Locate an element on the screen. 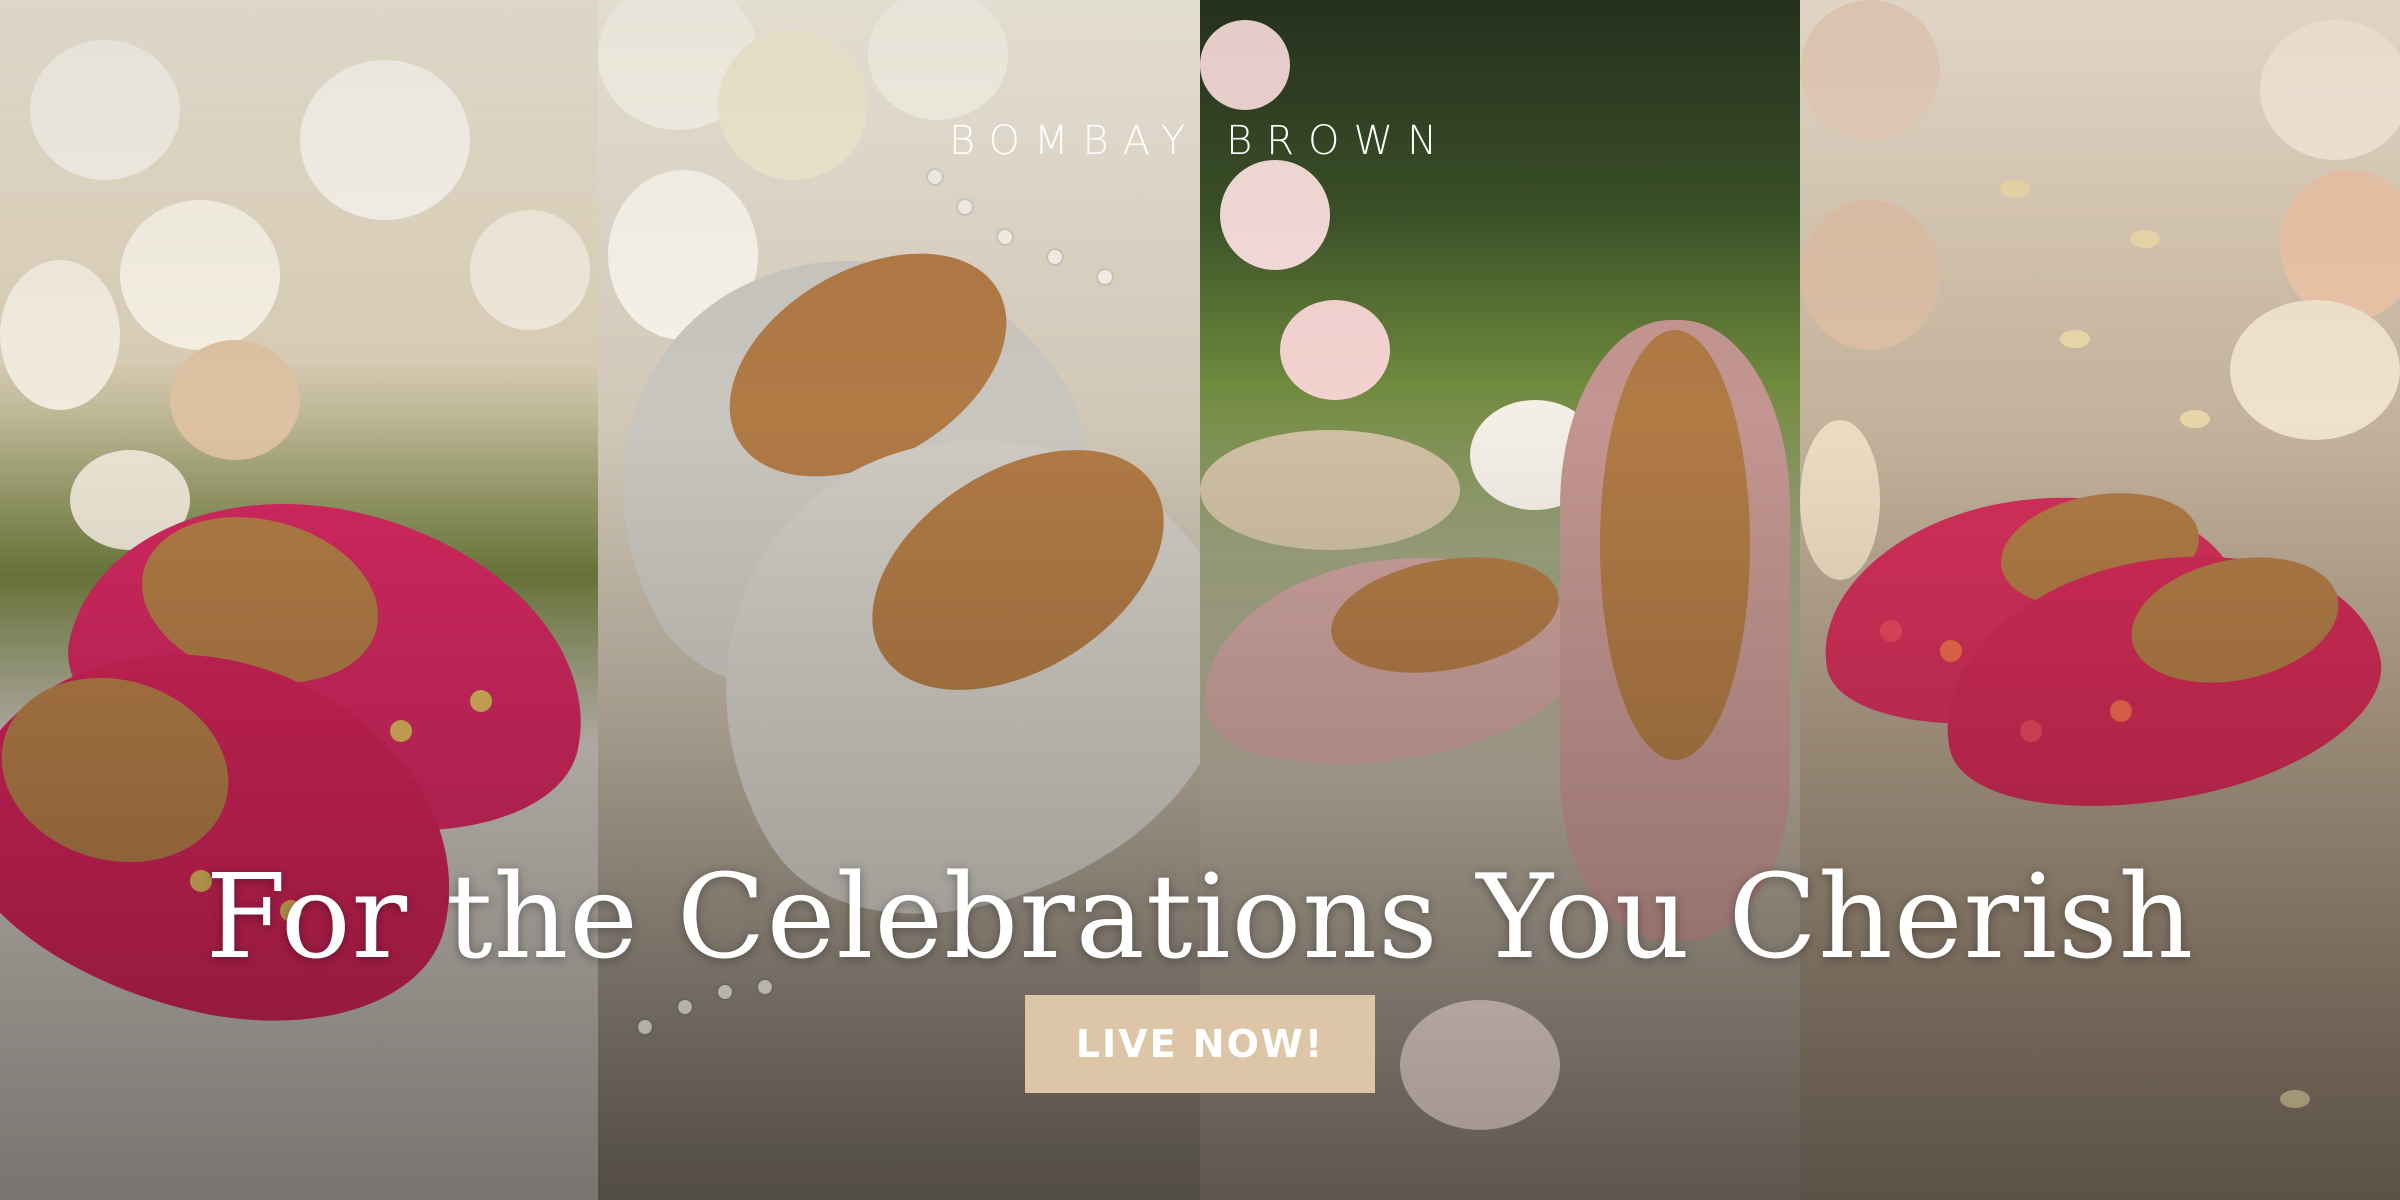  white-peony is located at coordinates (200, 275).